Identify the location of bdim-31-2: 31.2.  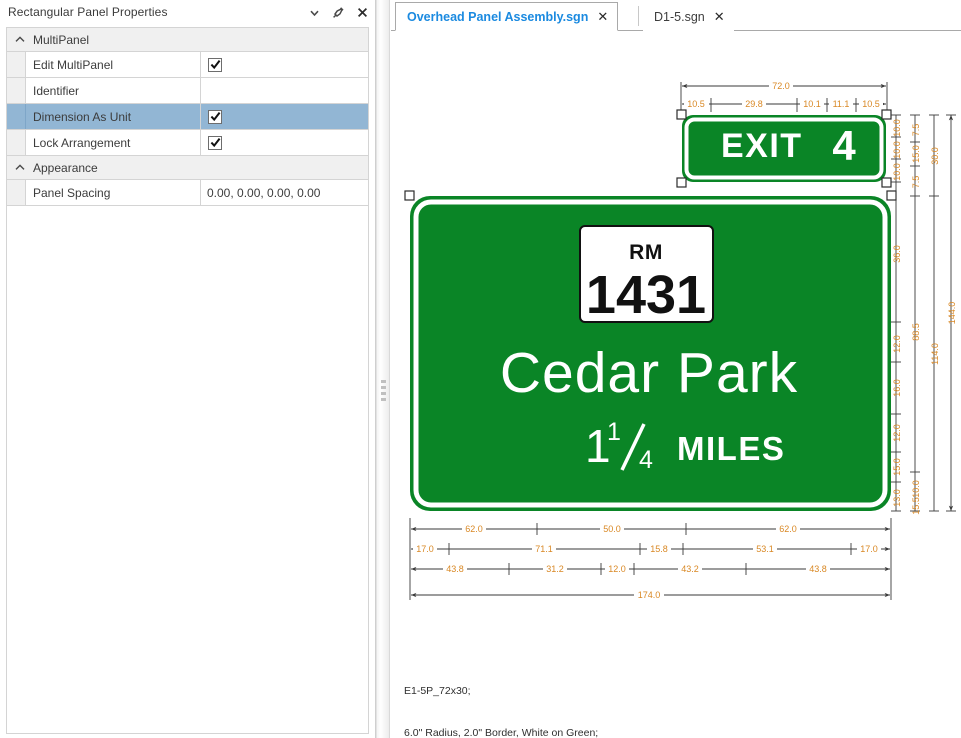
(555, 569).